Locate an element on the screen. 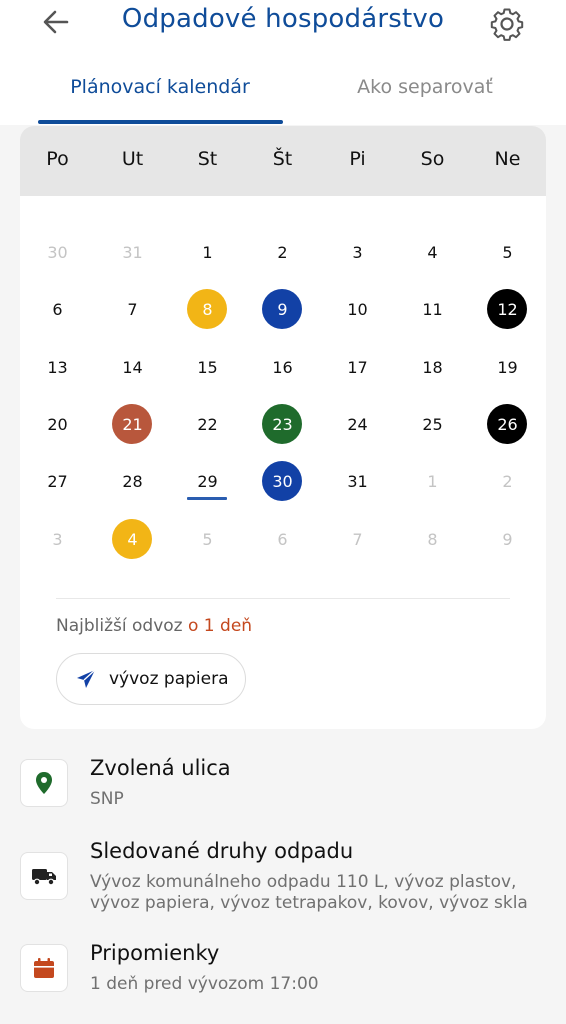 This screenshot has width=566, height=1024. calendar-day: 20 is located at coordinates (57, 424).